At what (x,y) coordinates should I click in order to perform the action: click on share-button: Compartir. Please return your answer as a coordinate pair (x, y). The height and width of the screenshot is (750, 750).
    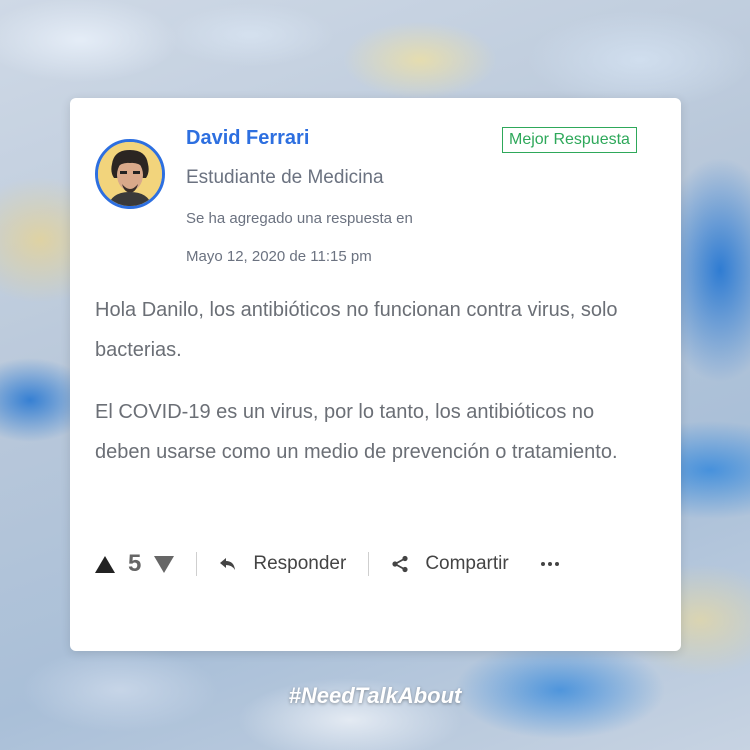
    Looking at the image, I should click on (450, 564).